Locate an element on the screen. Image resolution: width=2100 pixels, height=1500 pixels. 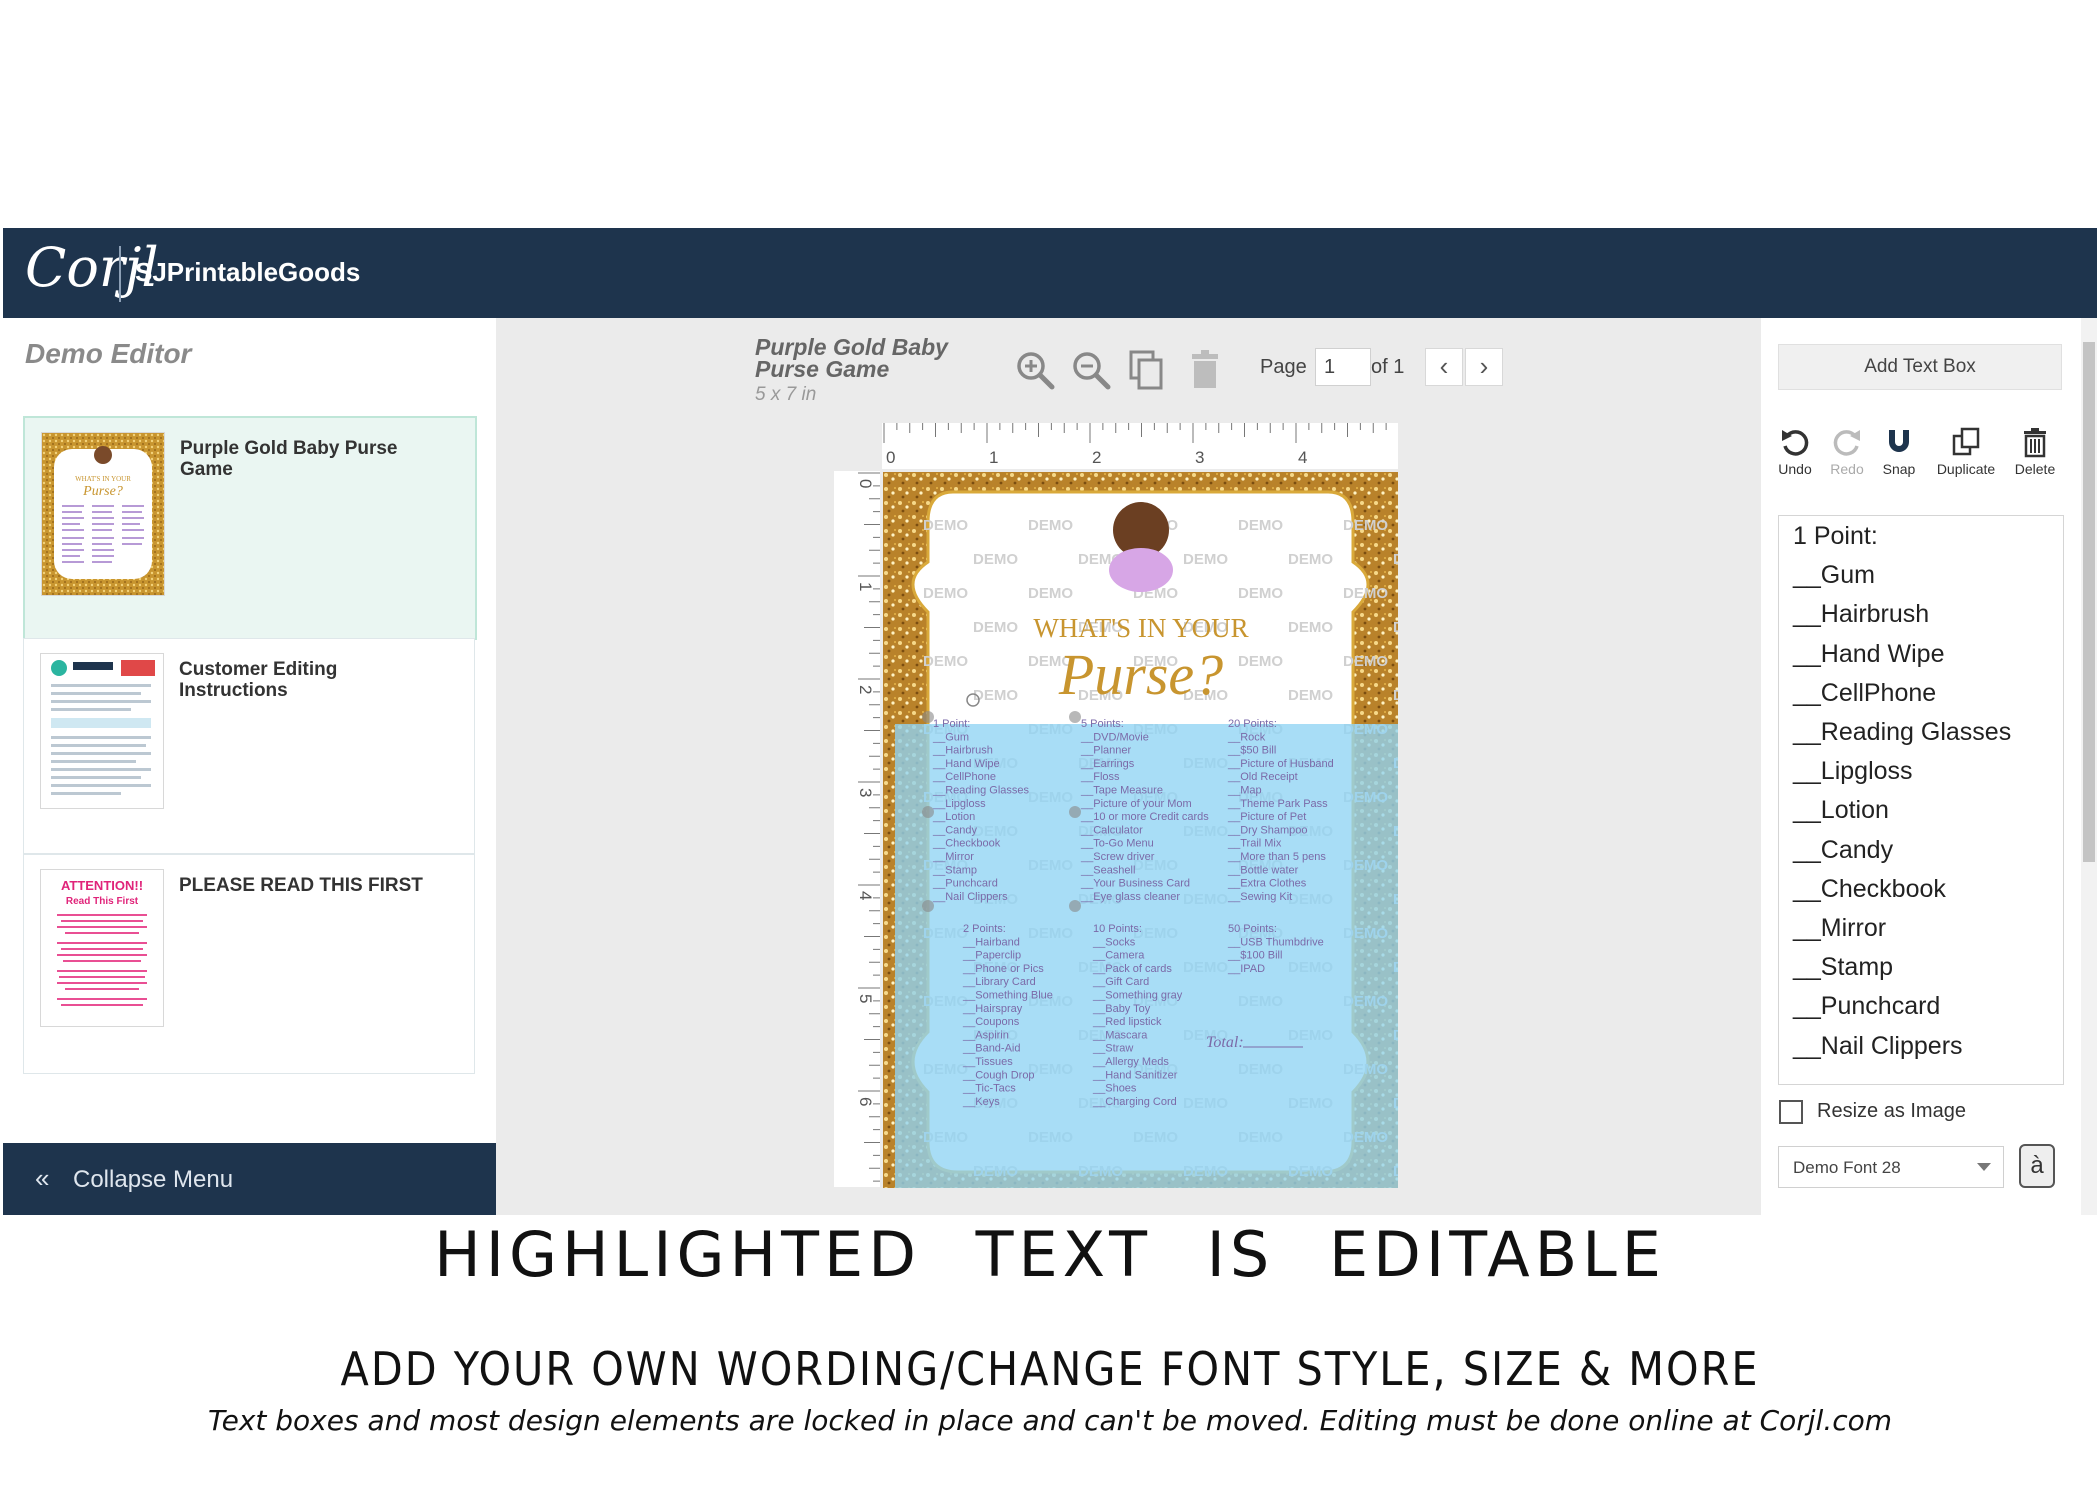
text-line: __Hairbrush is located at coordinates (1861, 614).